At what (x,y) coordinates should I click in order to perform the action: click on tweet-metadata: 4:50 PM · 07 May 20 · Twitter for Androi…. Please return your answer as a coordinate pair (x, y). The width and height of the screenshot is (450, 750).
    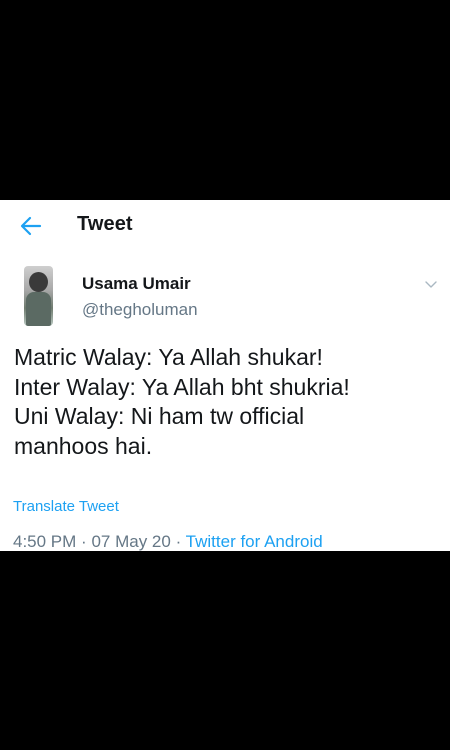
    Looking at the image, I should click on (168, 541).